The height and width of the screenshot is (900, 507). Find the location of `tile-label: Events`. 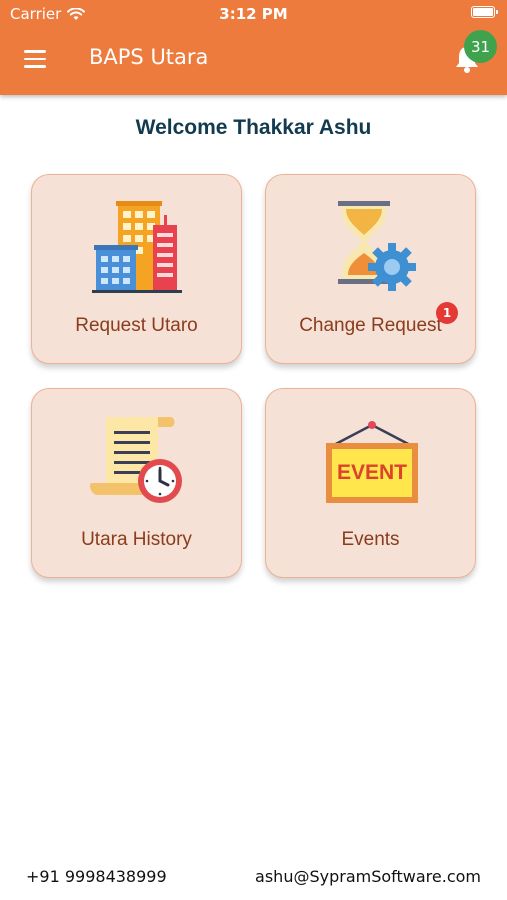

tile-label: Events is located at coordinates (370, 539).